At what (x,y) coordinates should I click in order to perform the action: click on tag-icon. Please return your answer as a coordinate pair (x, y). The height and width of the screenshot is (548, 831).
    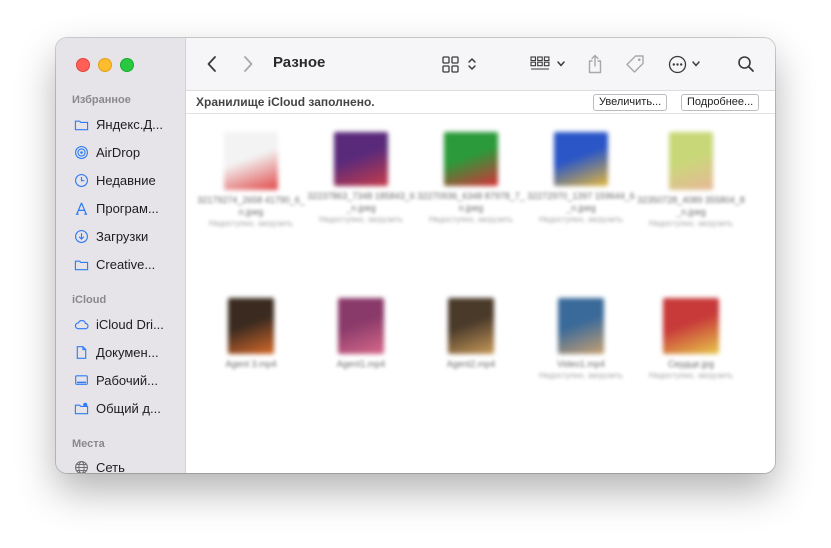
    Looking at the image, I should click on (635, 64).